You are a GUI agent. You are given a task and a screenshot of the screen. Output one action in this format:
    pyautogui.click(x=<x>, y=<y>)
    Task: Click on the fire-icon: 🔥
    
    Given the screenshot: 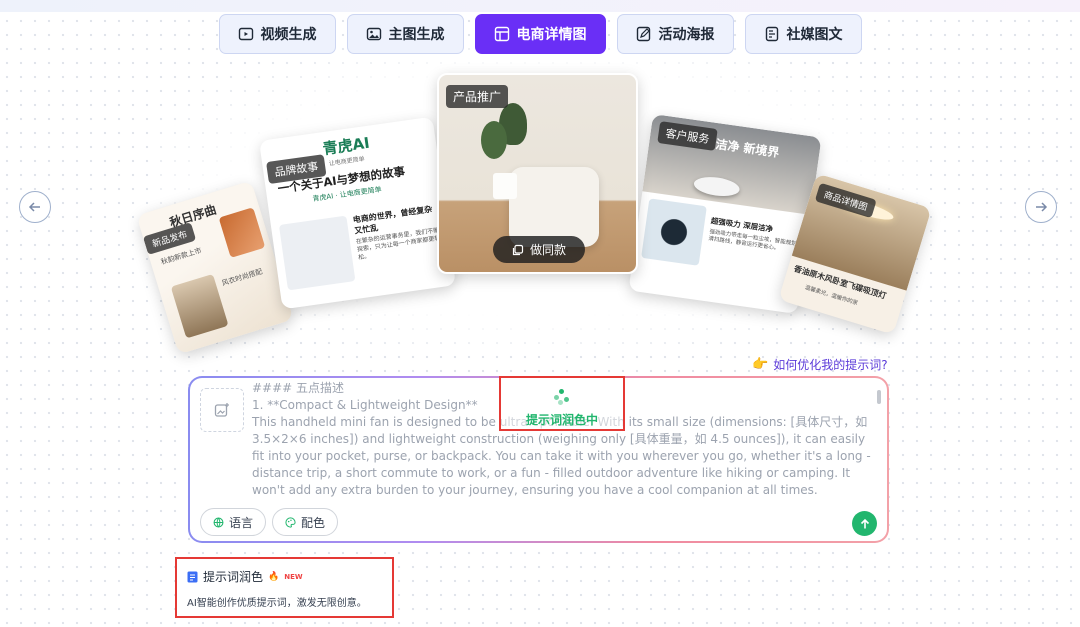 What is the action you would take?
    pyautogui.click(x=274, y=576)
    